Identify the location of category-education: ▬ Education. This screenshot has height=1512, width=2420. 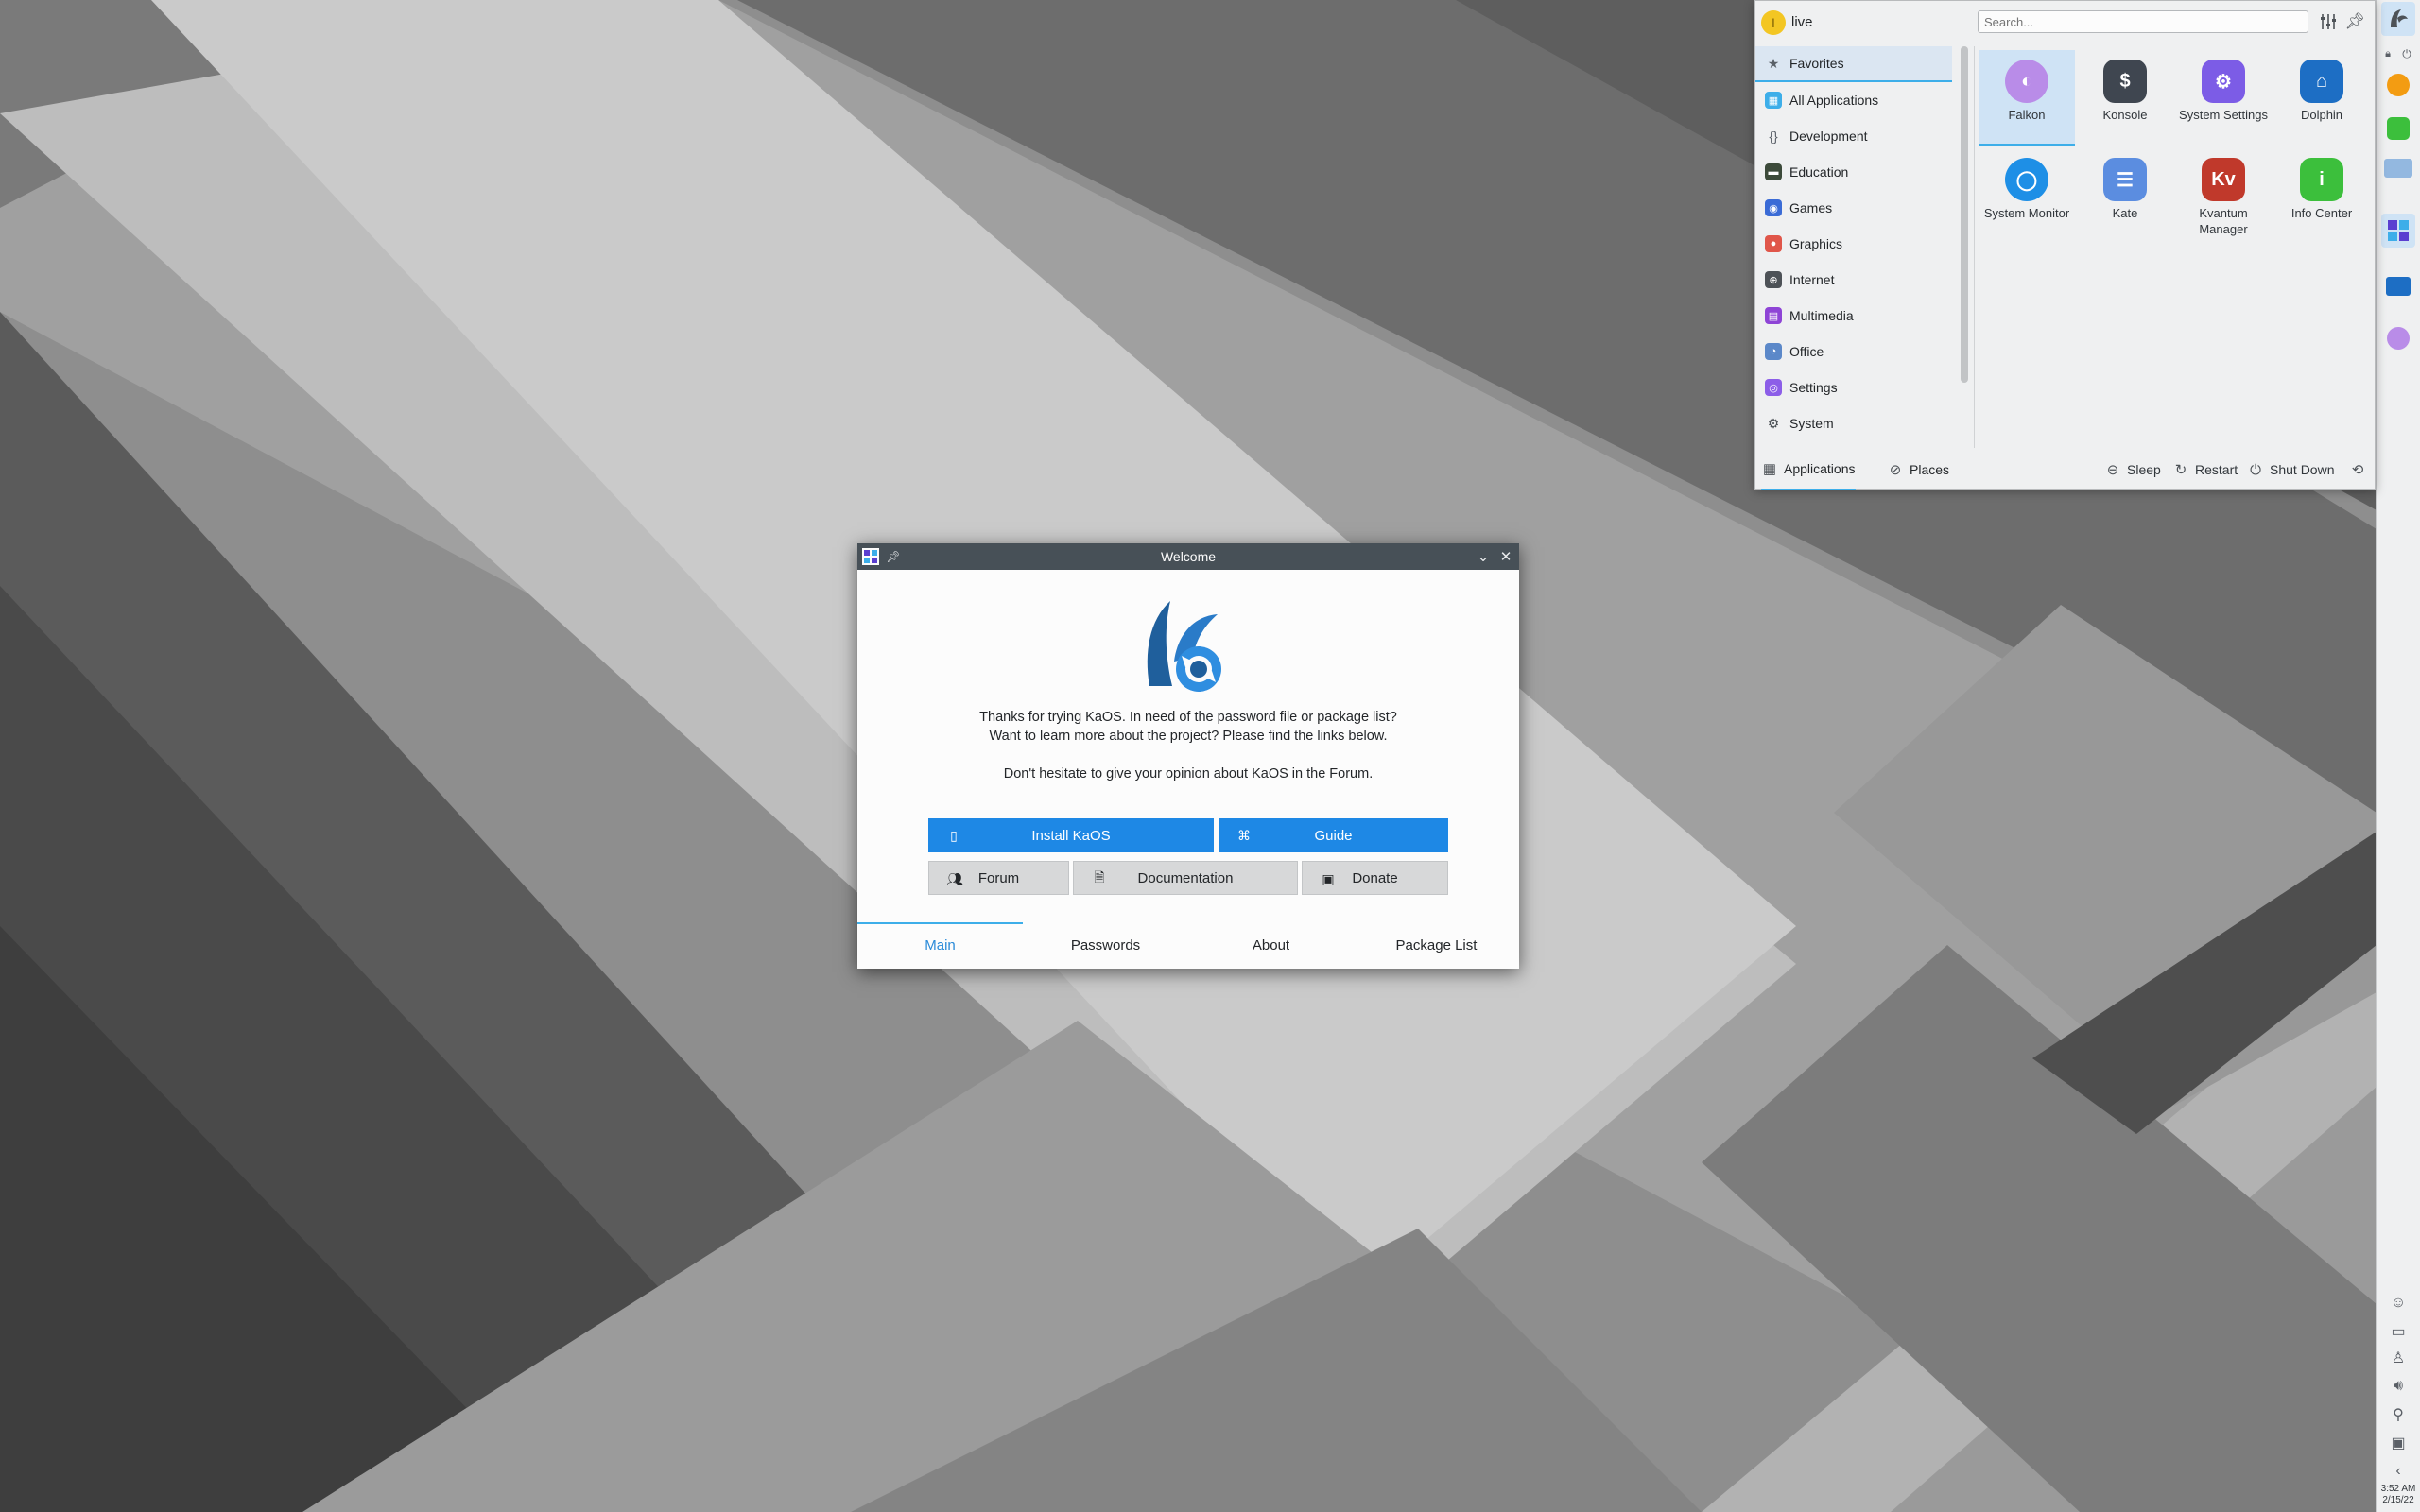
(1853, 172).